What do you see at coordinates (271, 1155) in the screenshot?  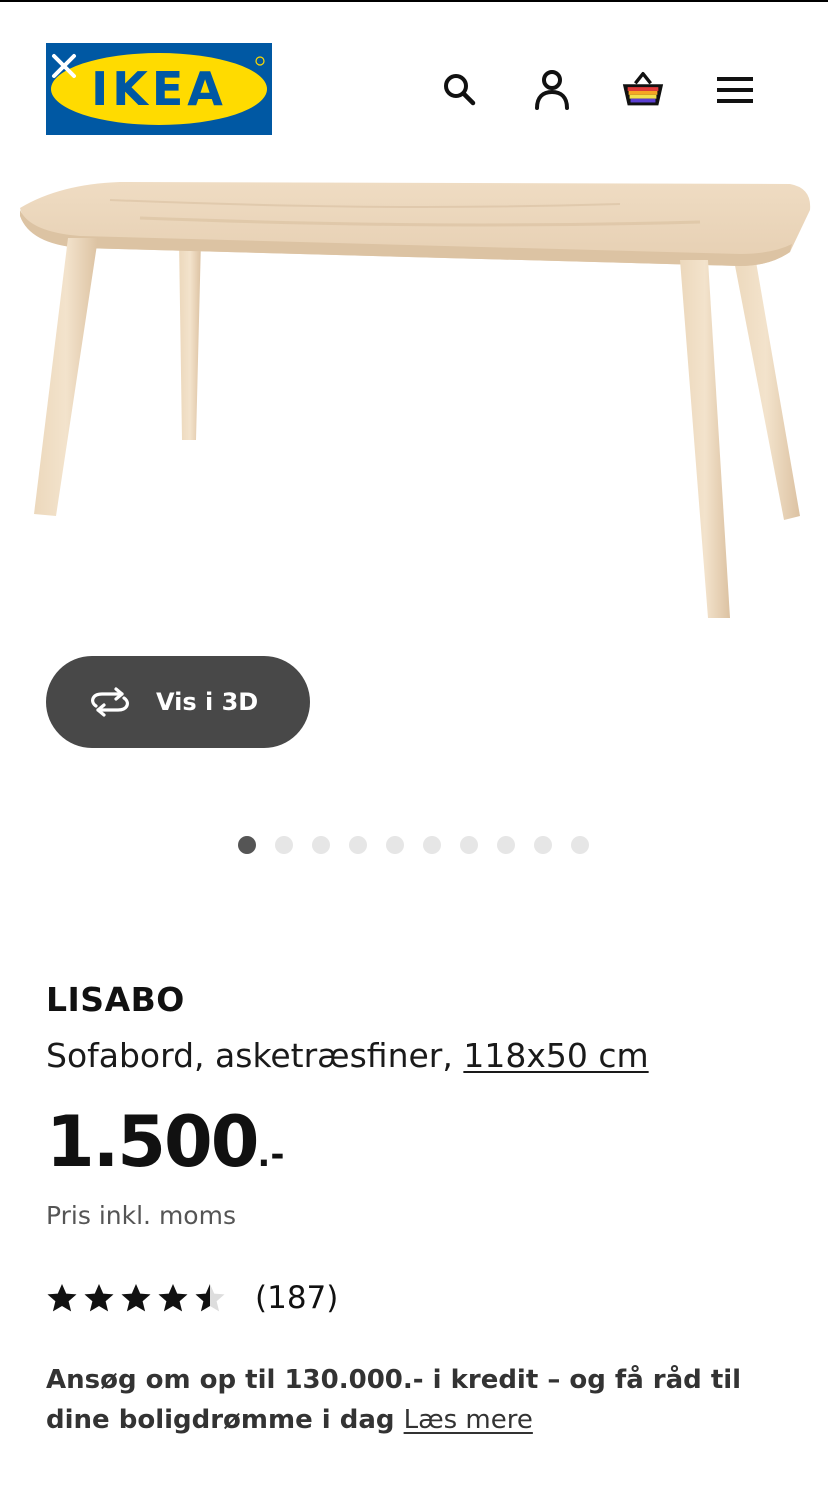 I see `price-suffix: .-` at bounding box center [271, 1155].